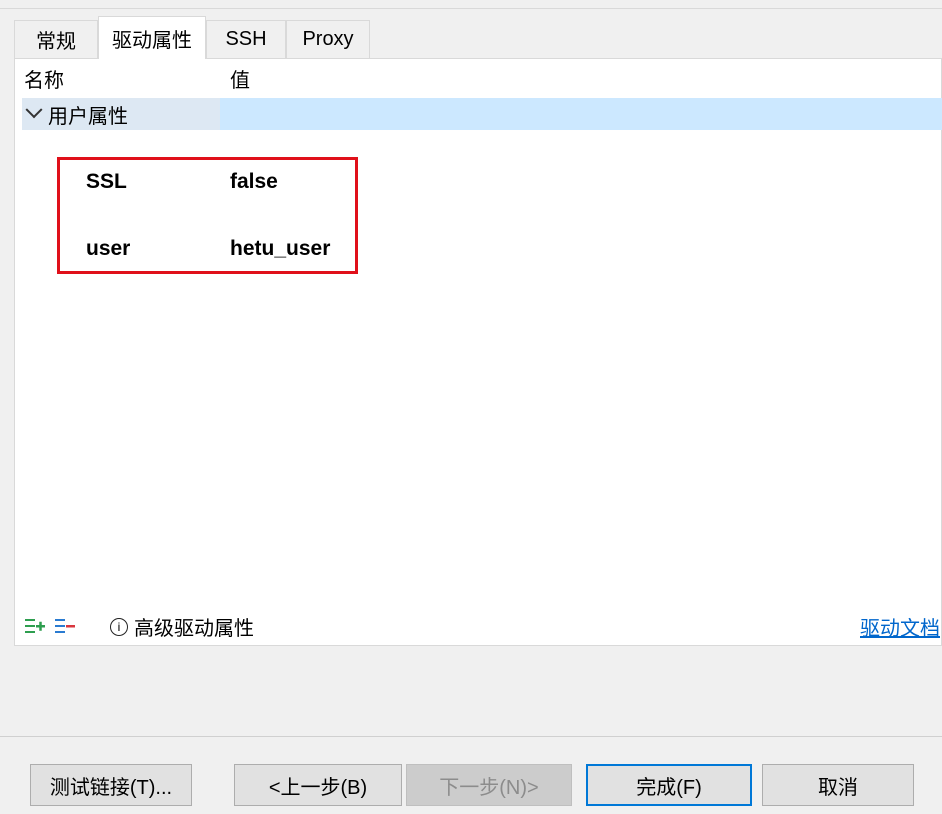  What do you see at coordinates (838, 785) in the screenshot?
I see `cancel-button: 取消` at bounding box center [838, 785].